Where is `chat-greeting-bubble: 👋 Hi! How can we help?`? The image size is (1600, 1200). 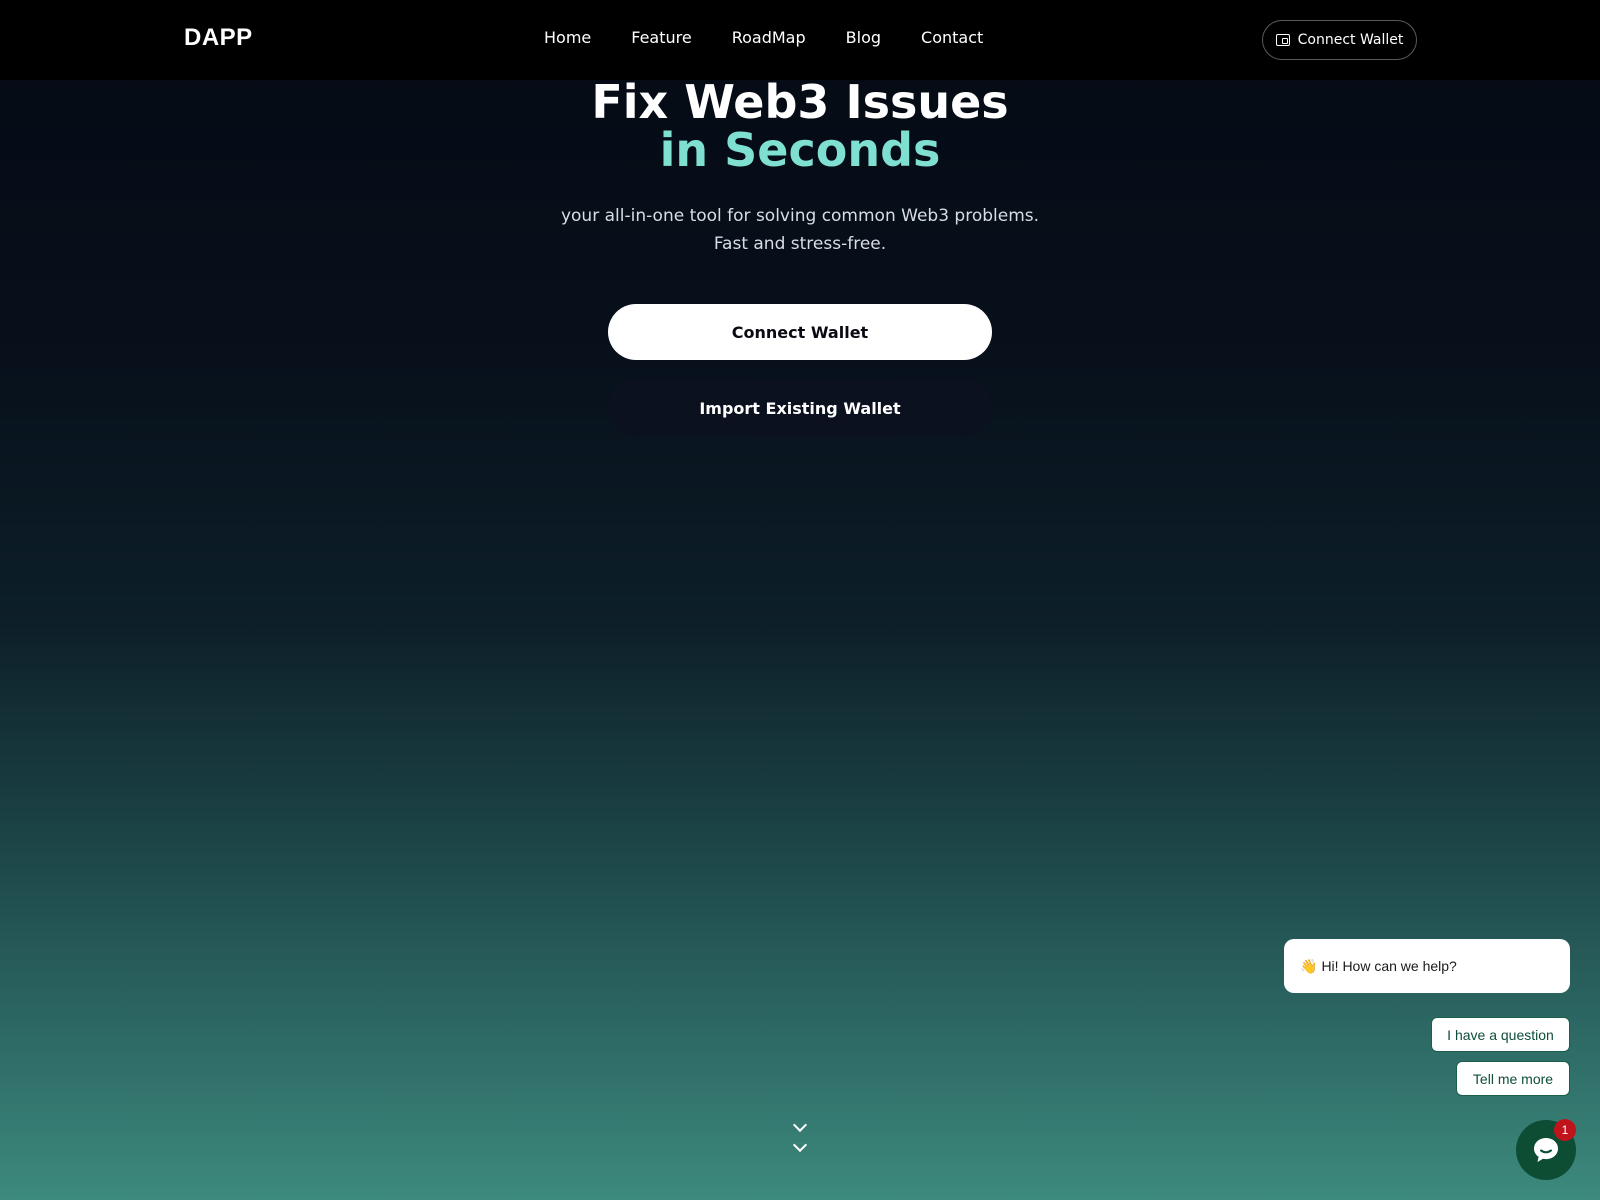
chat-greeting-bubble: 👋 Hi! How can we help? is located at coordinates (1427, 966).